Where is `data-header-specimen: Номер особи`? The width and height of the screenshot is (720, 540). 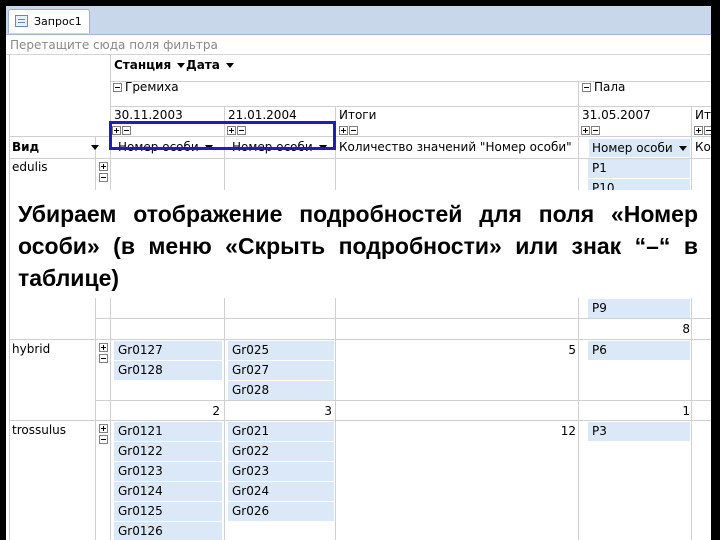
data-header-specimen: Номер особи is located at coordinates (639, 148).